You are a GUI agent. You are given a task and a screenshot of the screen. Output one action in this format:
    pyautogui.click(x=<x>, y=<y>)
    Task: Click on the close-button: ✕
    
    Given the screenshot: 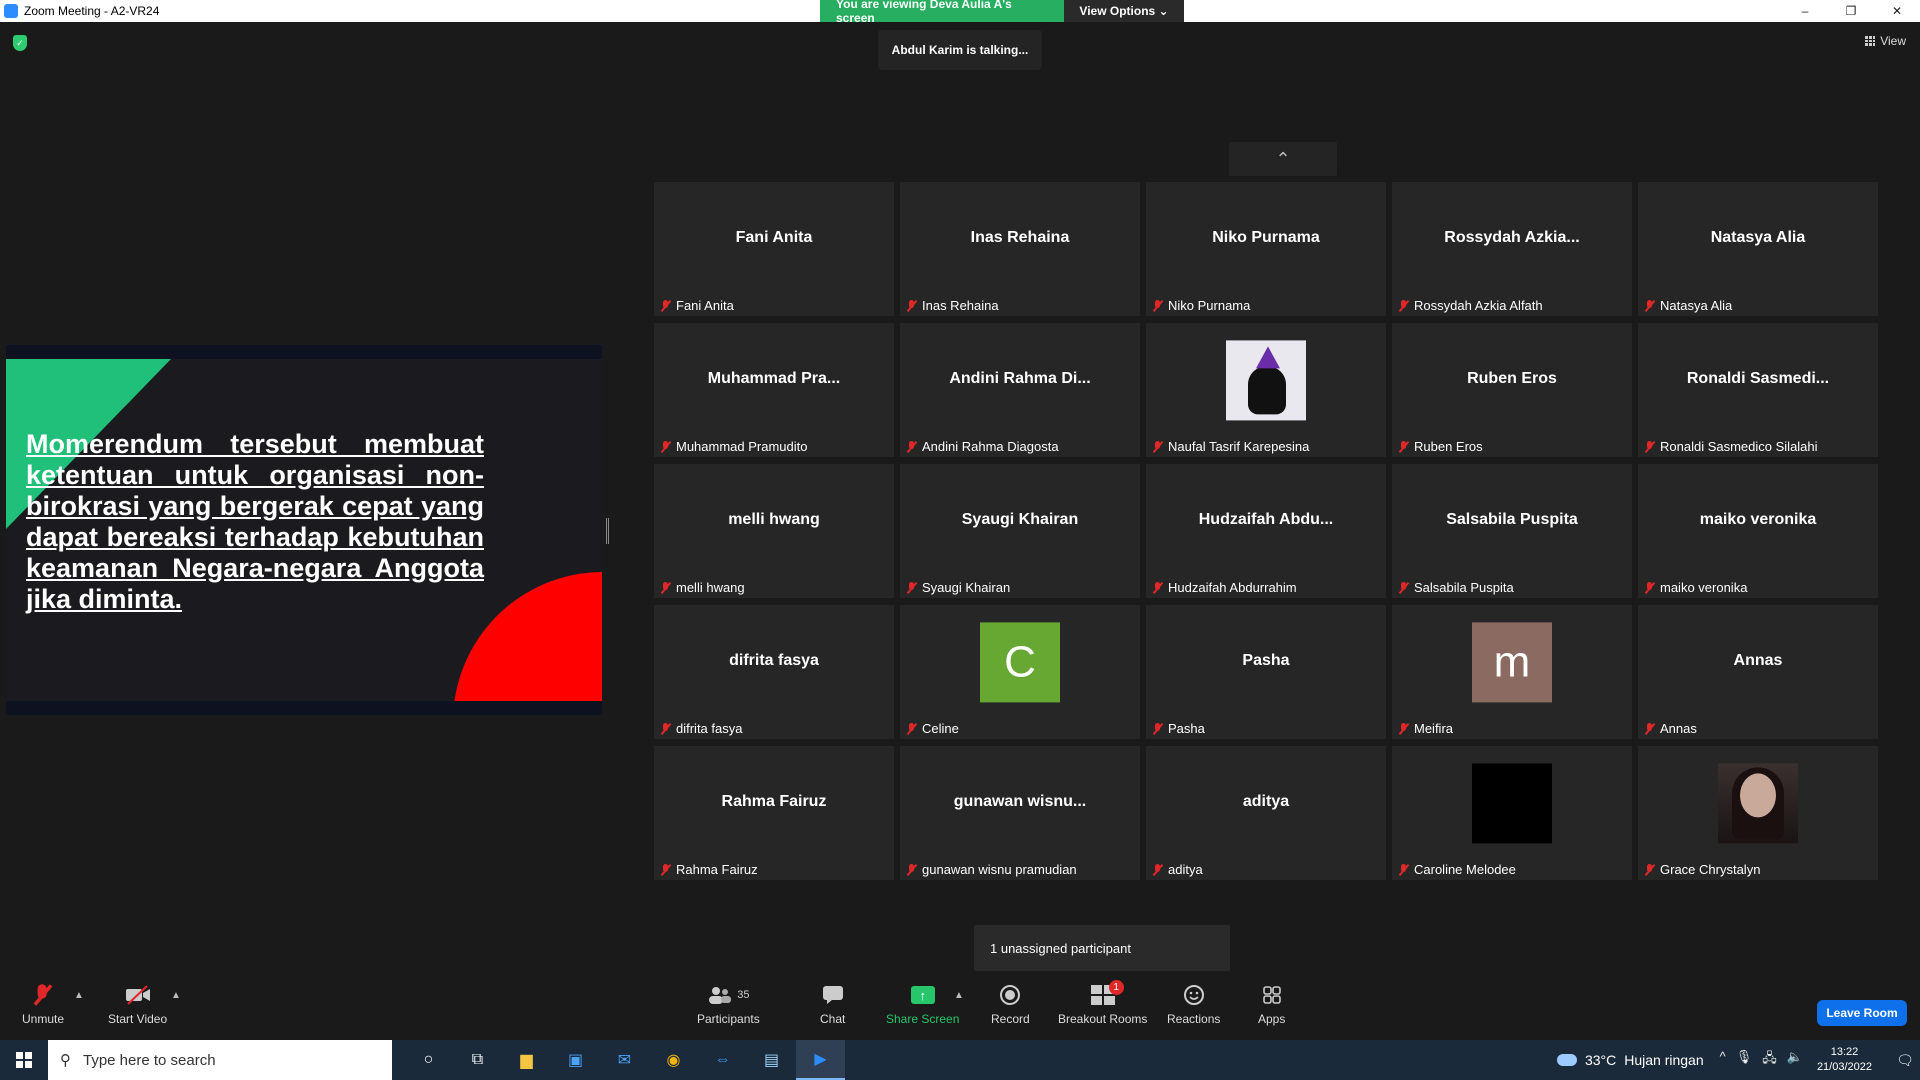 What is the action you would take?
    pyautogui.click(x=1897, y=11)
    